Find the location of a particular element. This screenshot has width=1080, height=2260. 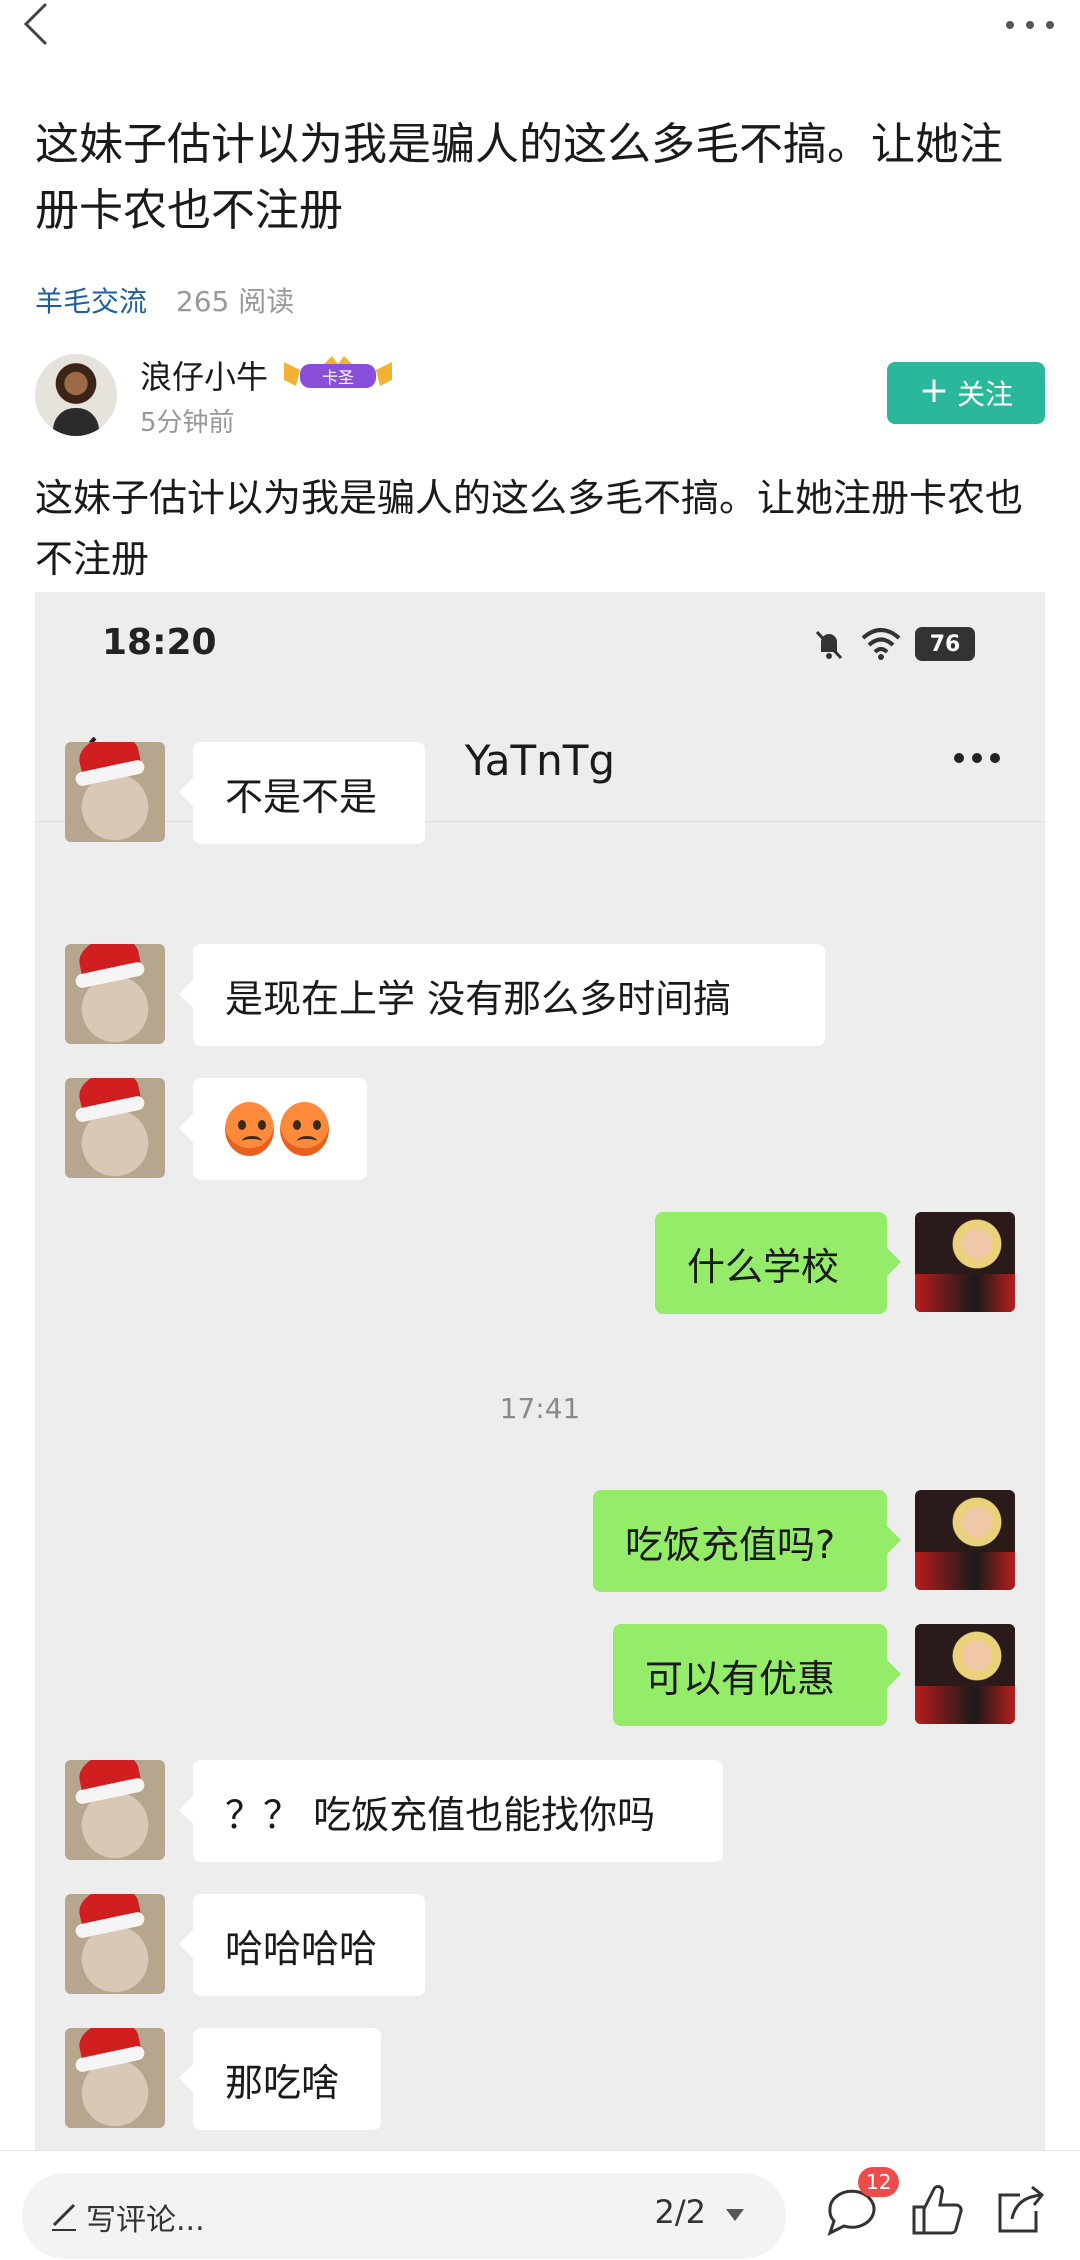

message-bubble-mine: 吃饭充值吗? is located at coordinates (747, 1541).